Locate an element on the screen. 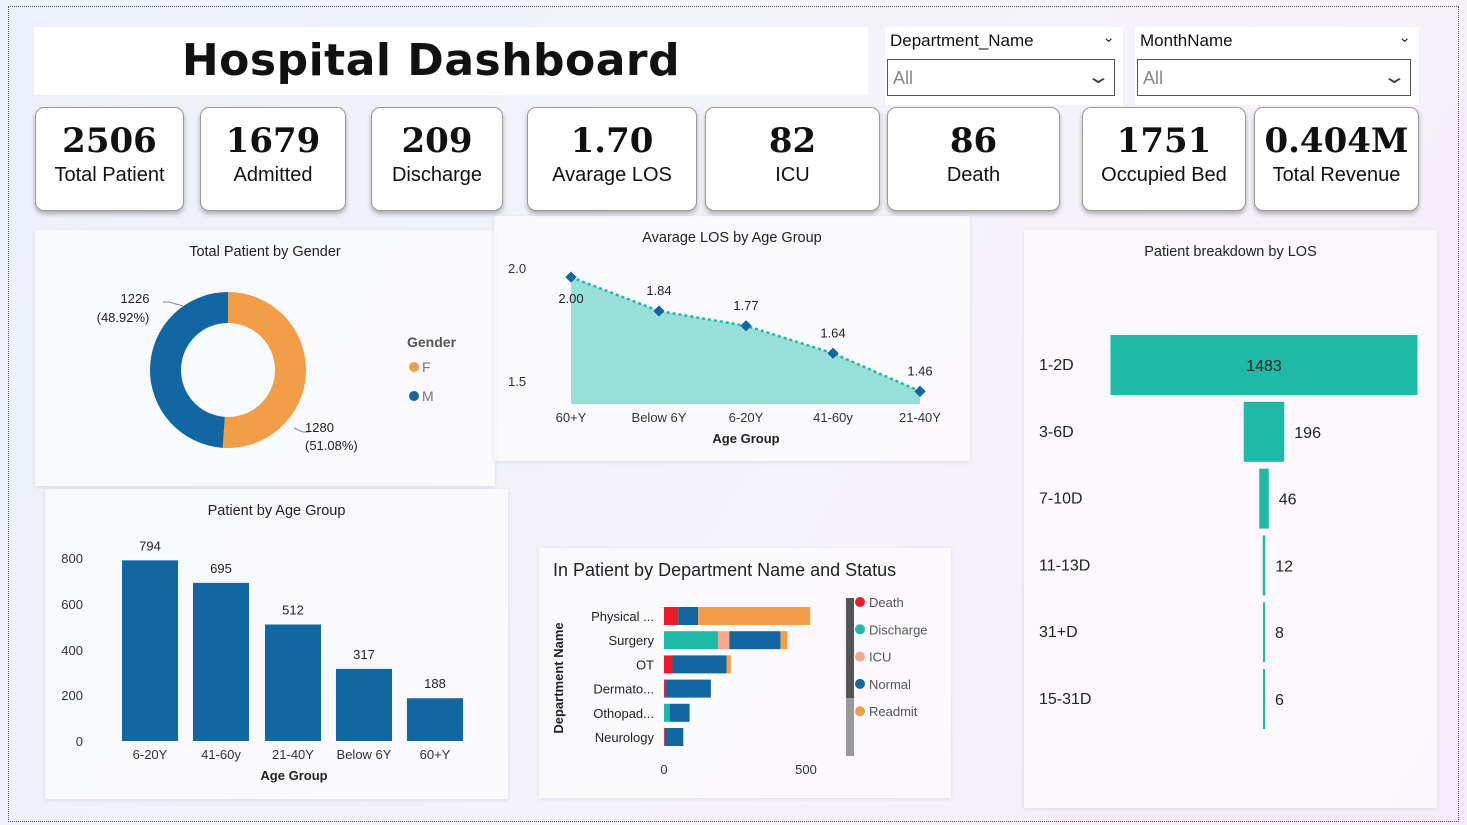  legend-label-m: M is located at coordinates (428, 396).